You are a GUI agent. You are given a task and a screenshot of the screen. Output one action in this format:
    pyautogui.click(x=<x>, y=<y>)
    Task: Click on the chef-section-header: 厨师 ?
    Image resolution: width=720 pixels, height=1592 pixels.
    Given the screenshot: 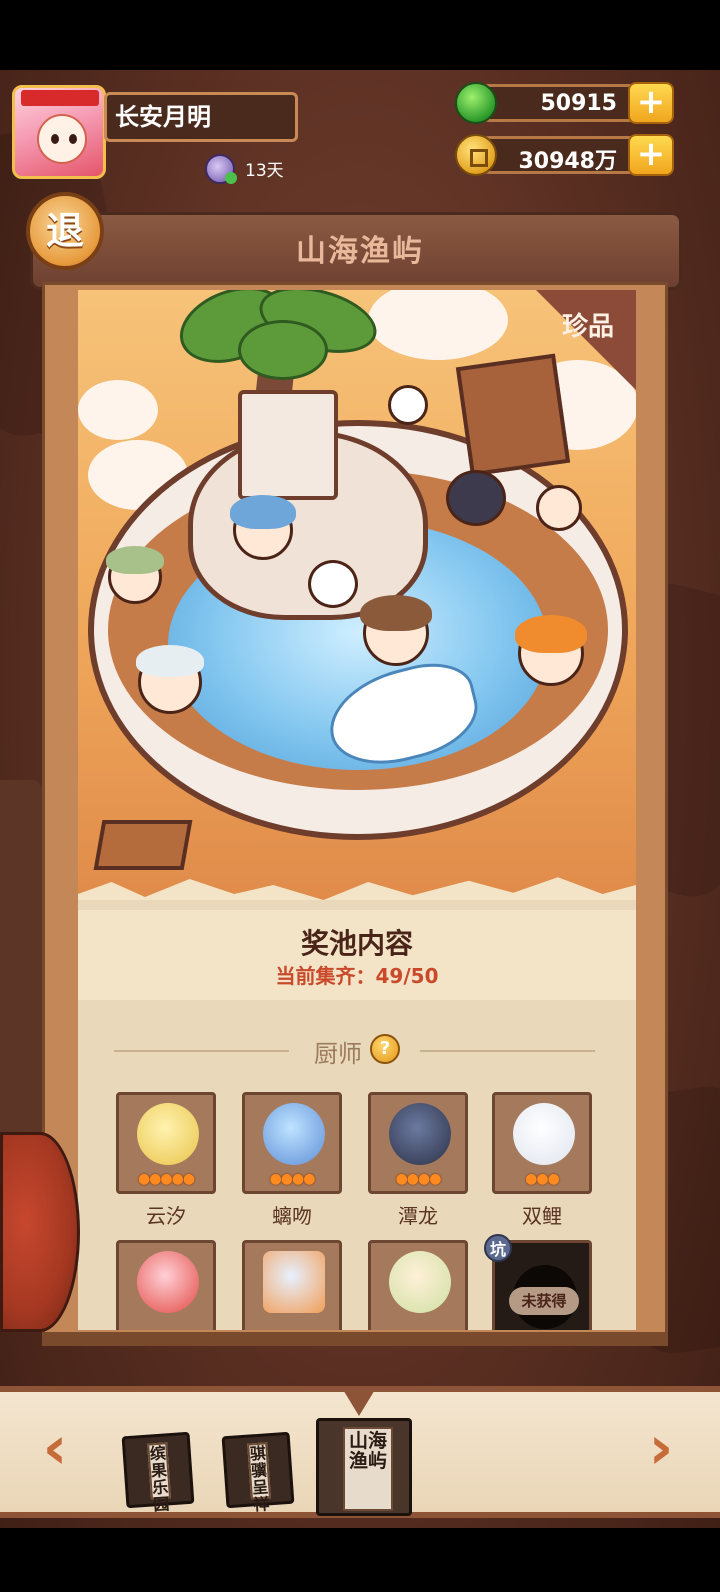 What is the action you would take?
    pyautogui.click(x=357, y=1050)
    